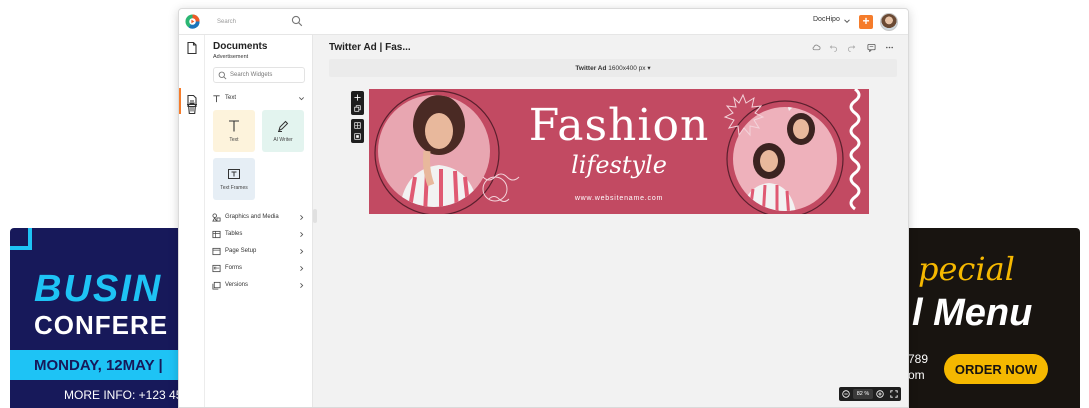 This screenshot has height=408, width=1089. I want to click on text-frame-icon, so click(234, 174).